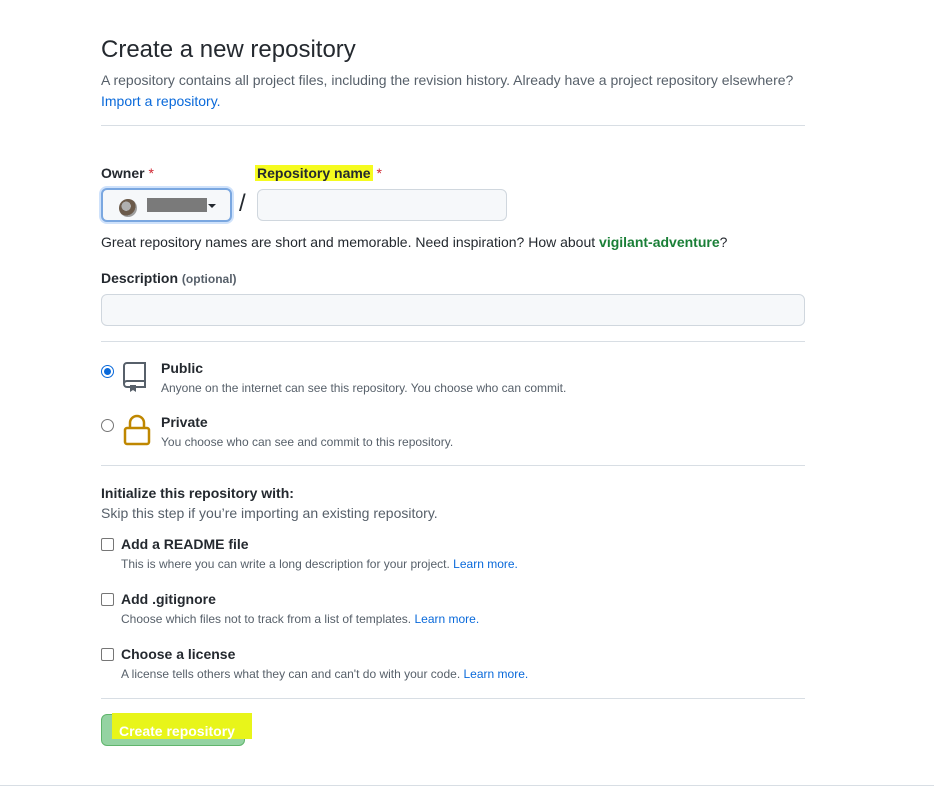 The height and width of the screenshot is (794, 934). I want to click on public-radio, so click(107, 371).